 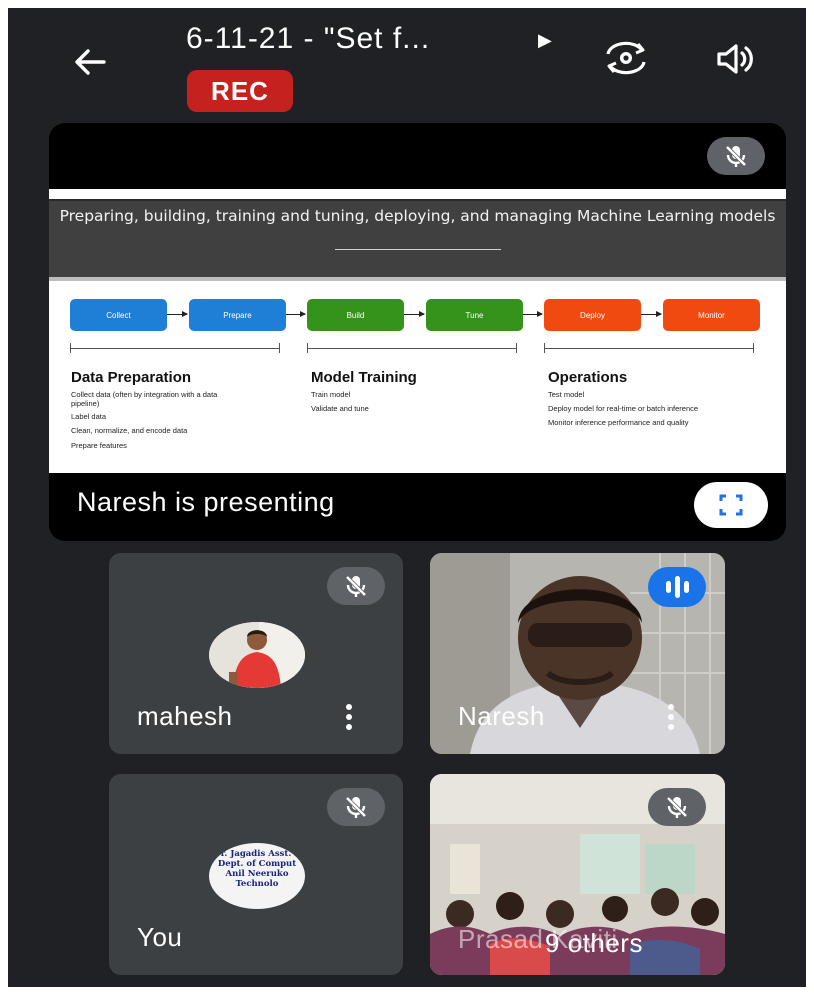 I want to click on step-tune: Tune, so click(x=474, y=315).